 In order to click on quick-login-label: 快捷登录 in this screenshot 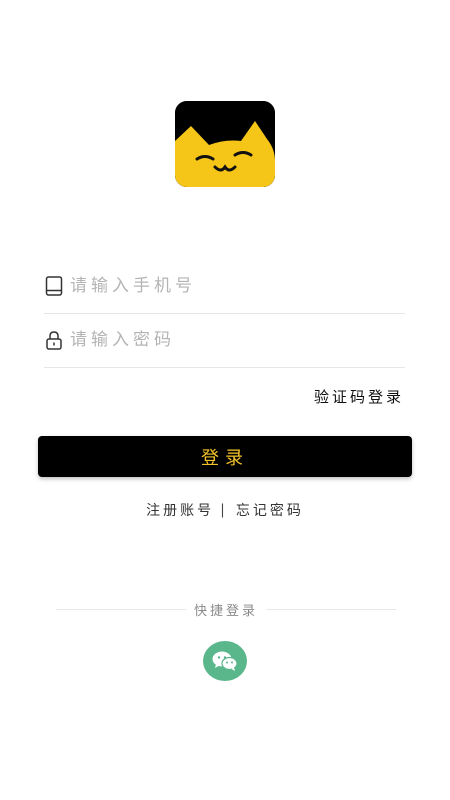, I will do `click(226, 611)`.